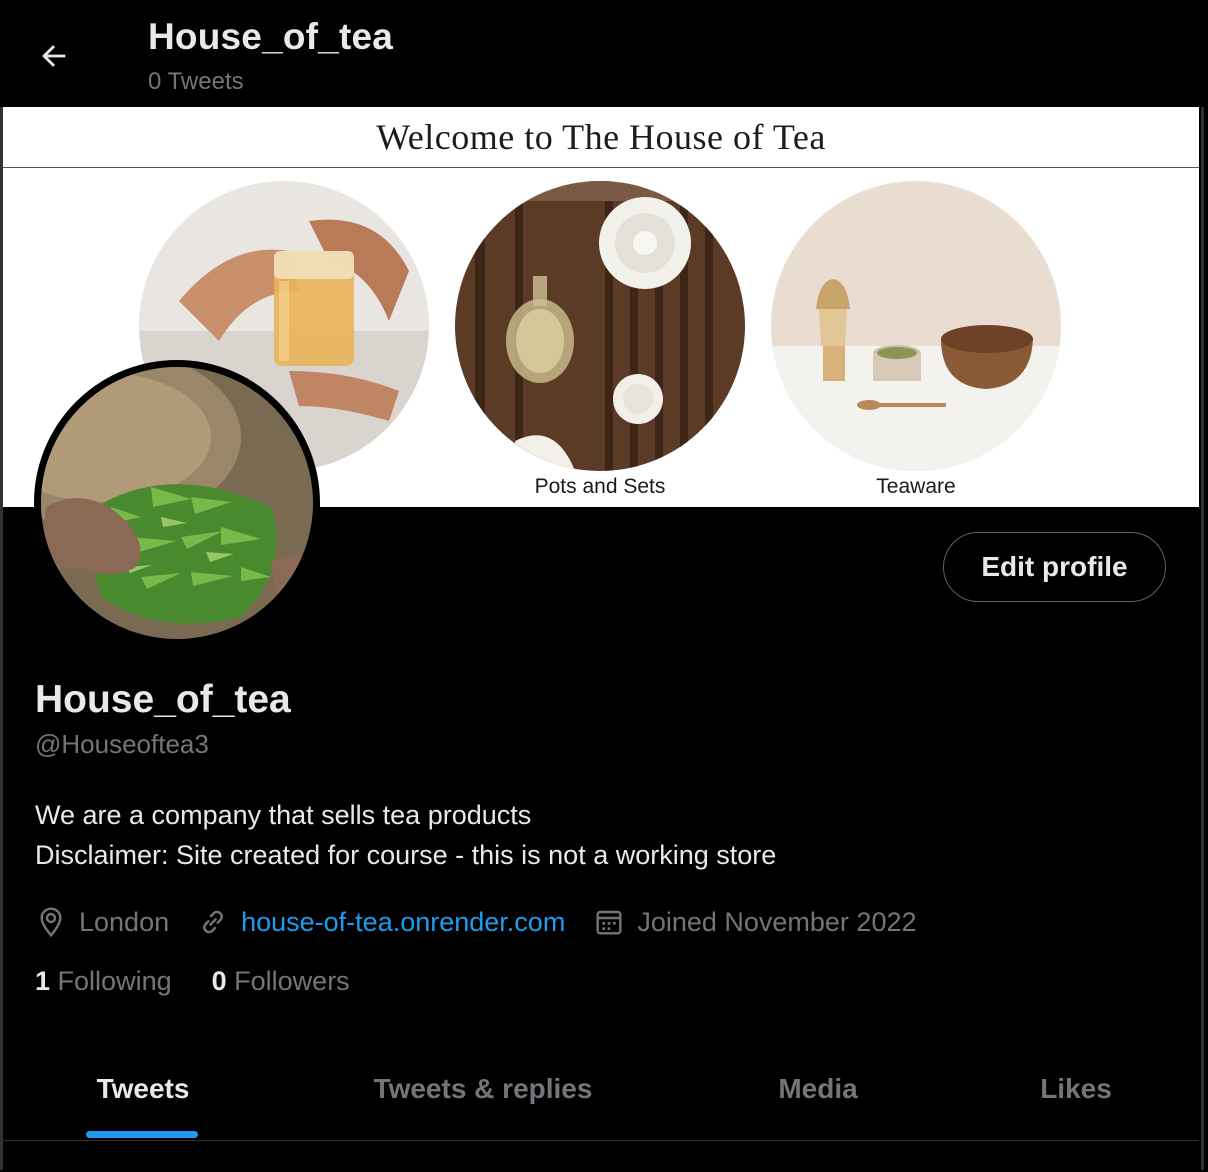 The height and width of the screenshot is (1172, 1208). What do you see at coordinates (114, 981) in the screenshot?
I see `following-label: Following` at bounding box center [114, 981].